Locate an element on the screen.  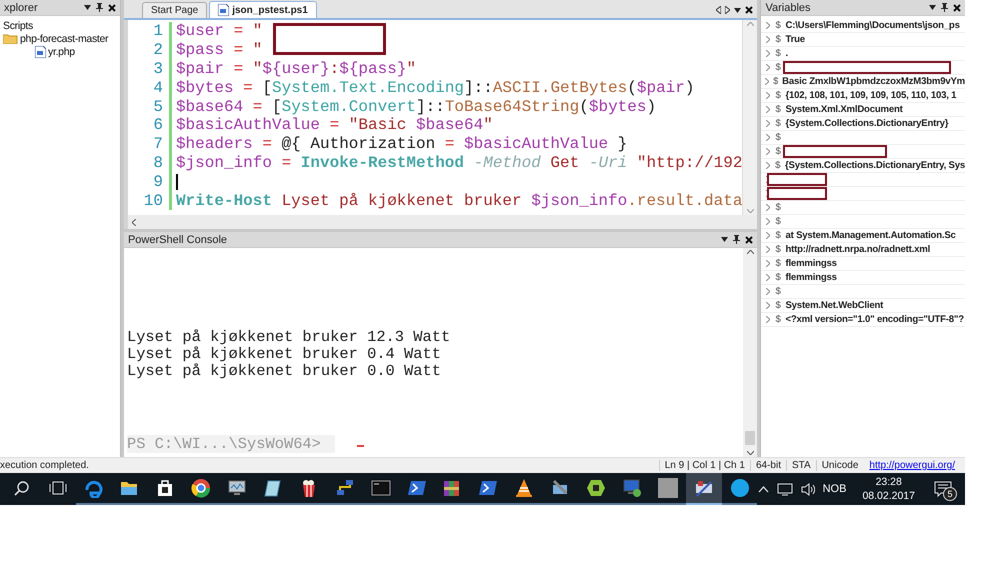
panel-title: PowerShell Console is located at coordinates (178, 240).